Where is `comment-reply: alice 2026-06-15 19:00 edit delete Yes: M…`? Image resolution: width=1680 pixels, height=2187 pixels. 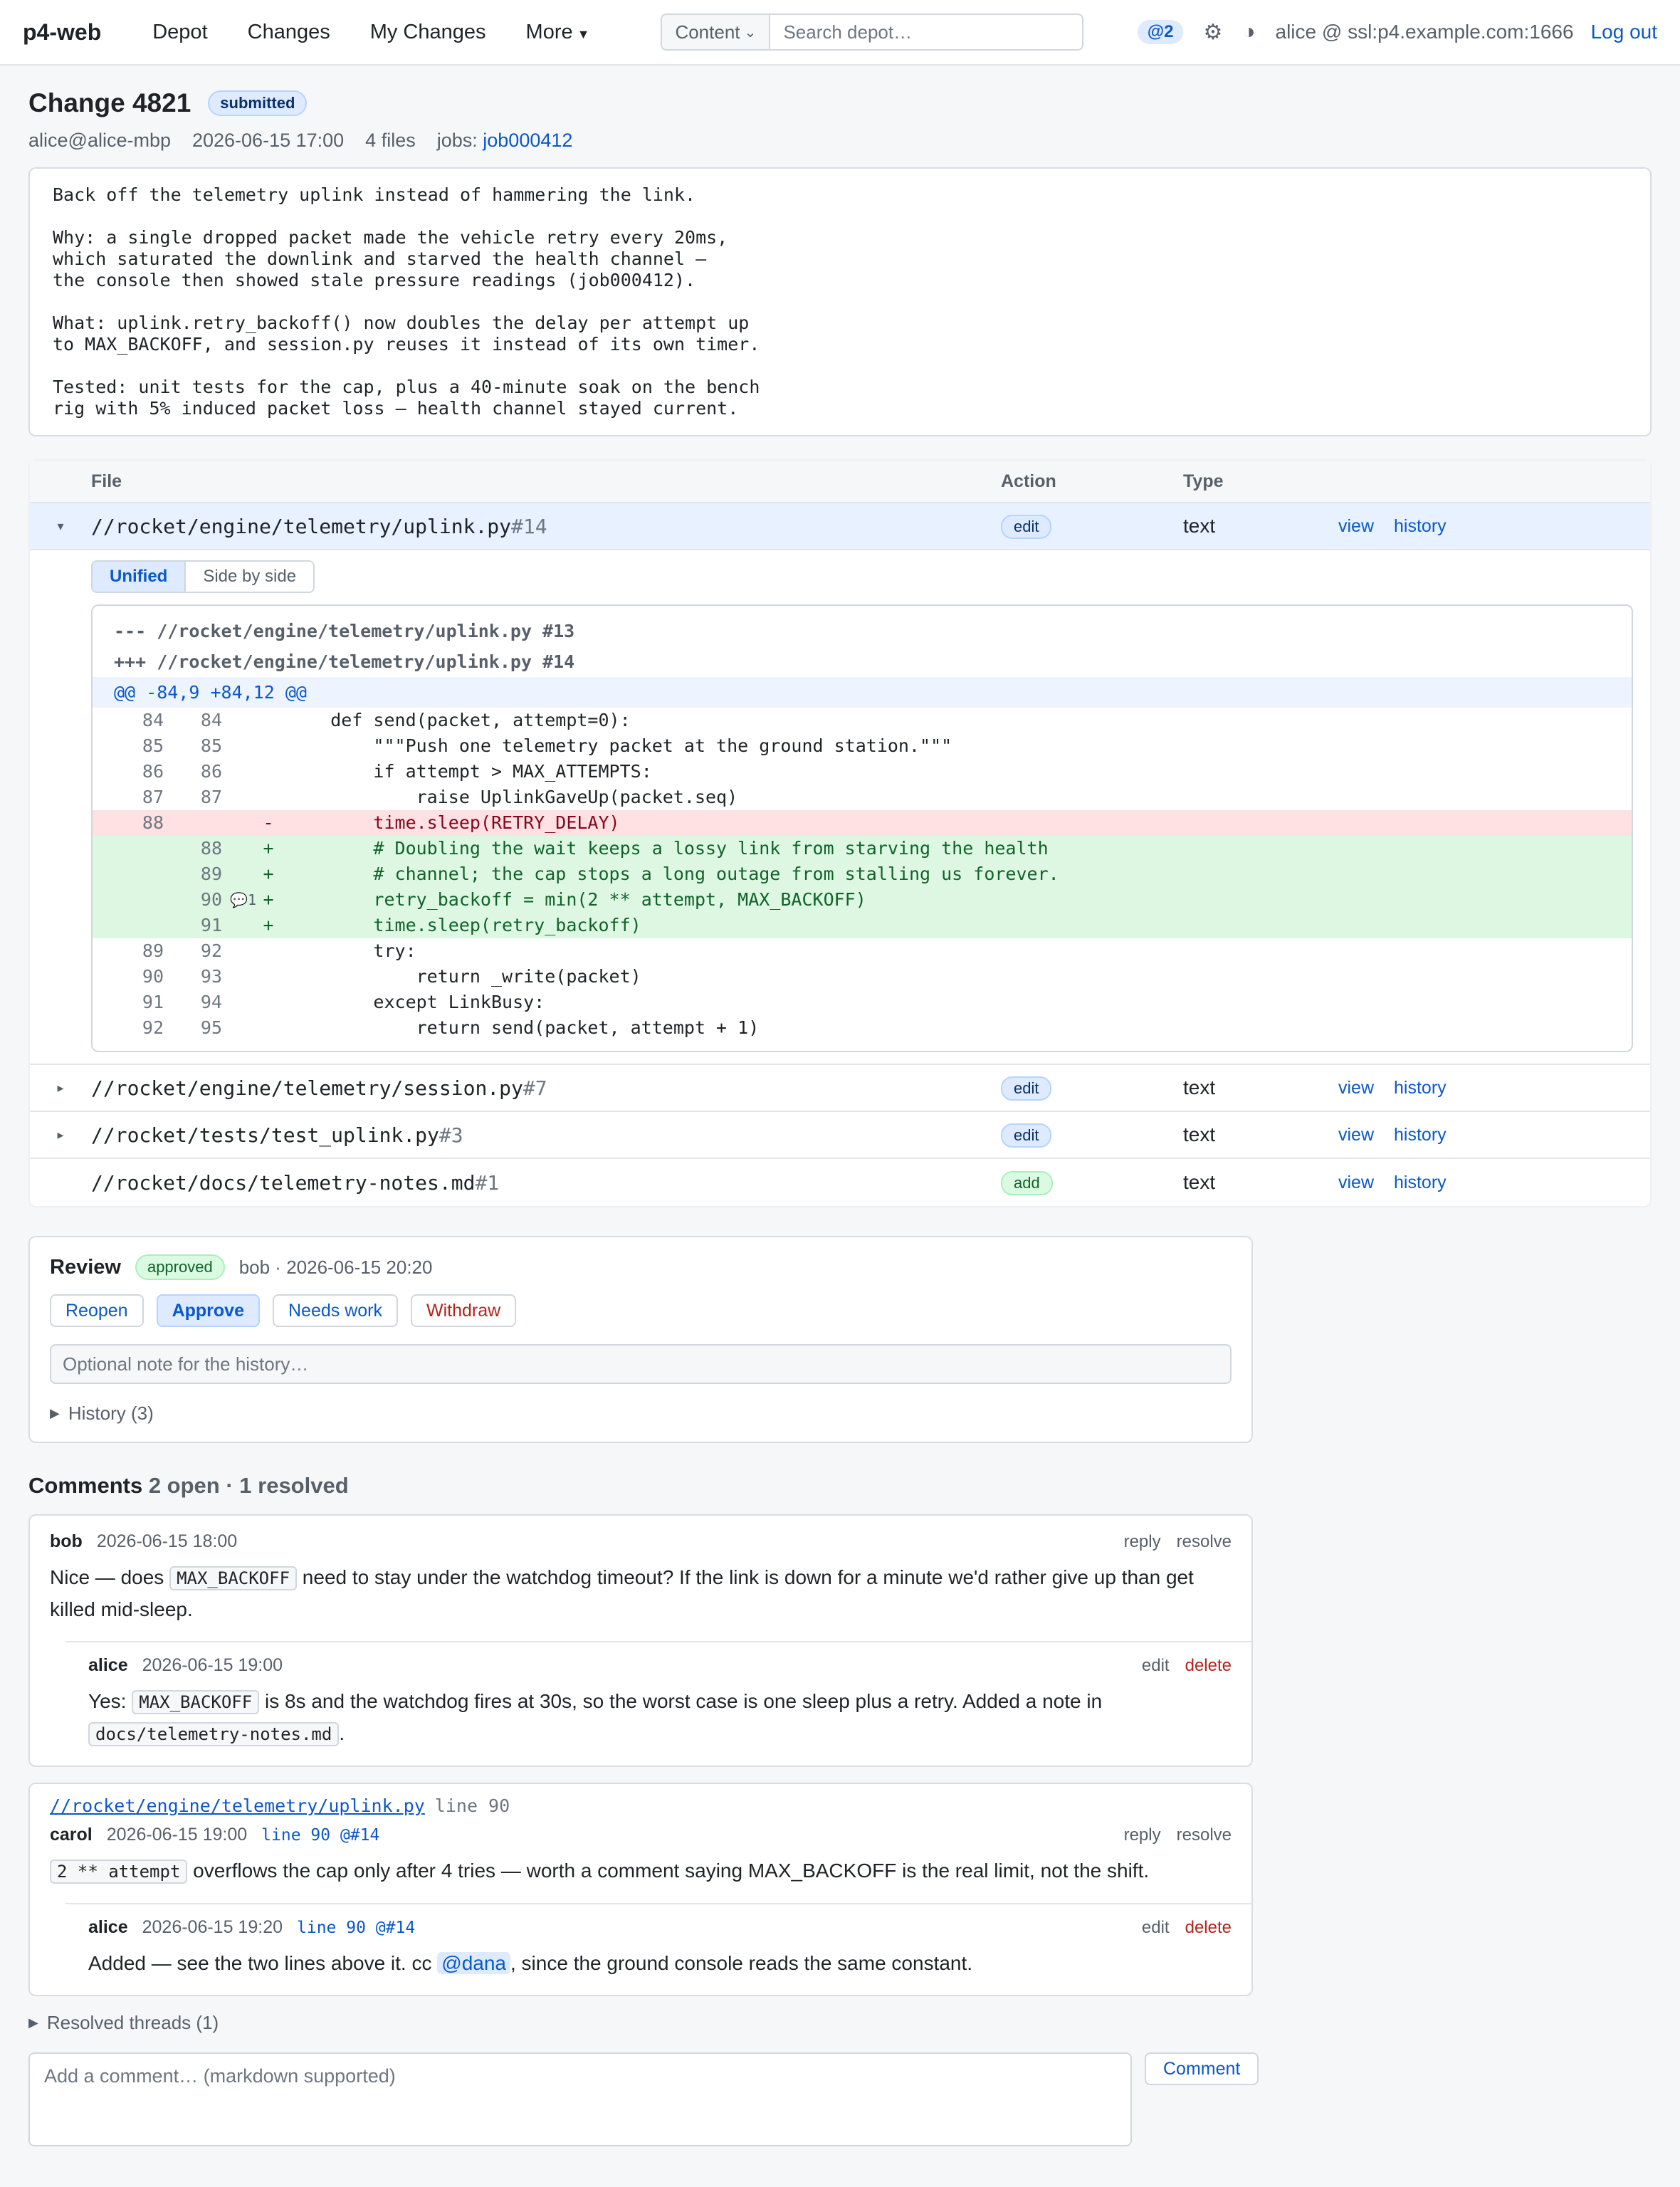 comment-reply: alice 2026-06-15 19:00 edit delete Yes: M… is located at coordinates (658, 1703).